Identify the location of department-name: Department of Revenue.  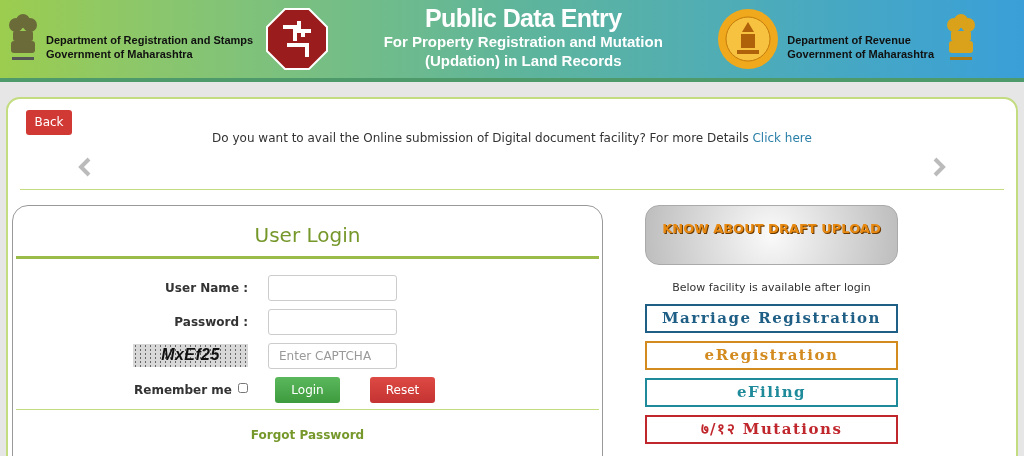
(849, 40).